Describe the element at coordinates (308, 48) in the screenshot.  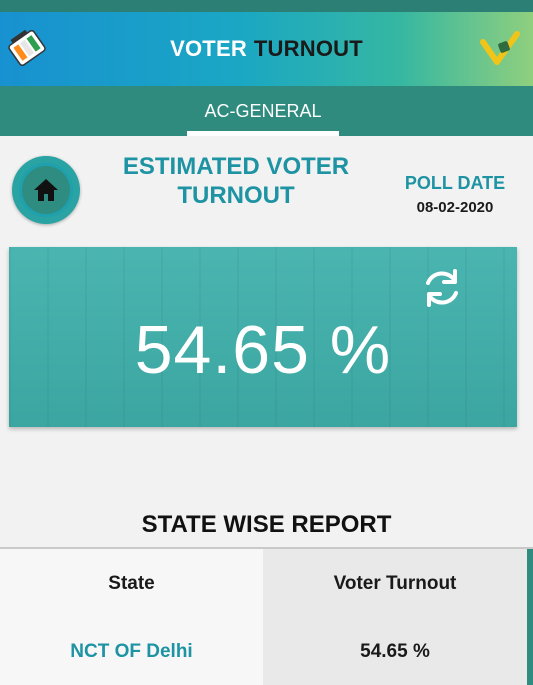
I see `app-title-part2: TURNOUT` at that location.